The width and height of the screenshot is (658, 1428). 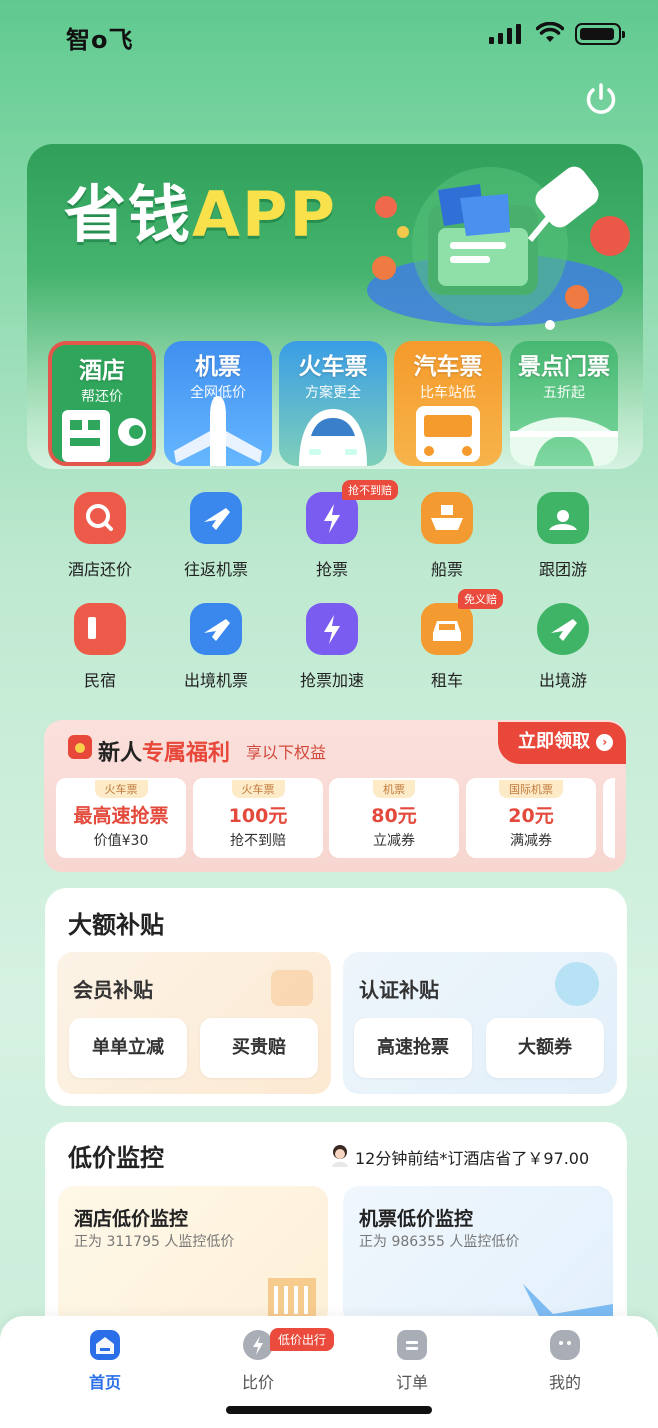 I want to click on coupon-card-partial, so click(x=609, y=818).